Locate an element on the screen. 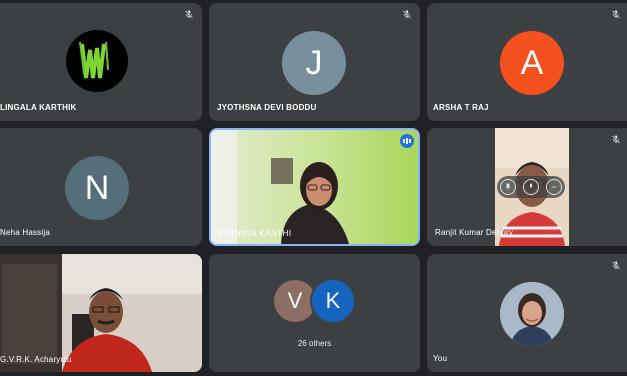 The height and width of the screenshot is (376, 627). participant-name: LINGALA KARTHIK is located at coordinates (38, 107).